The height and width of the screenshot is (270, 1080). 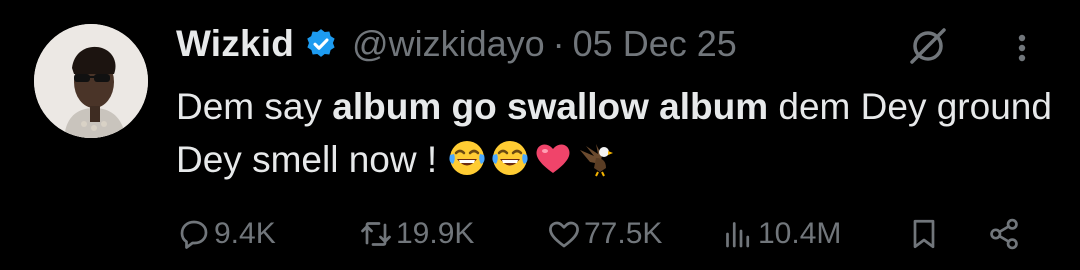 I want to click on like-button: 77.5K, so click(x=604, y=234).